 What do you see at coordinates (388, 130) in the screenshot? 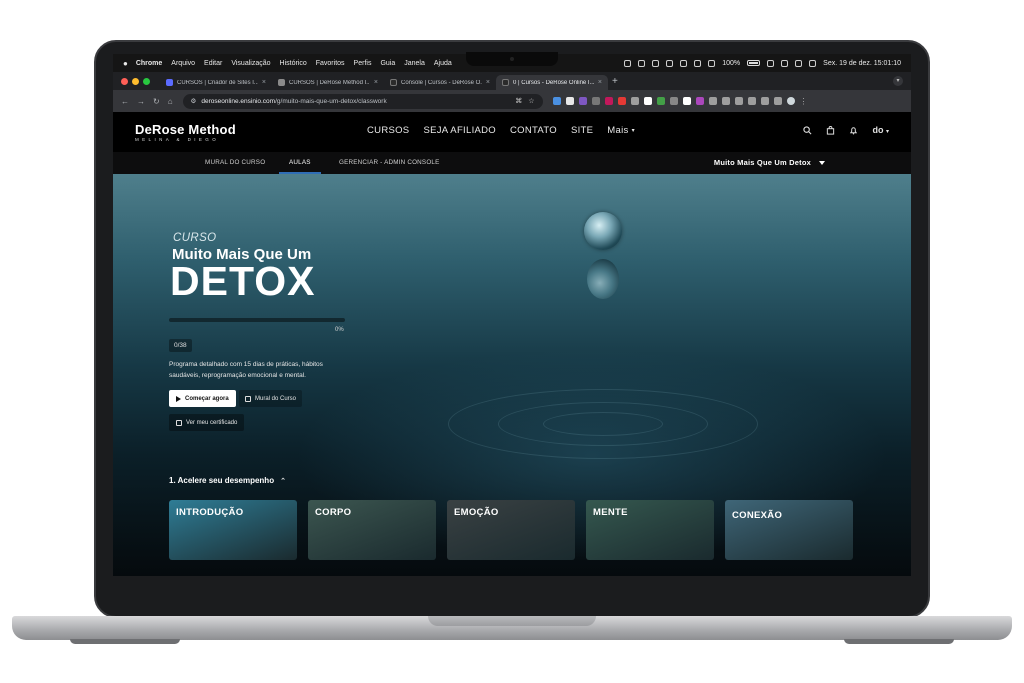
I see `nav-cursos: CURSOS` at bounding box center [388, 130].